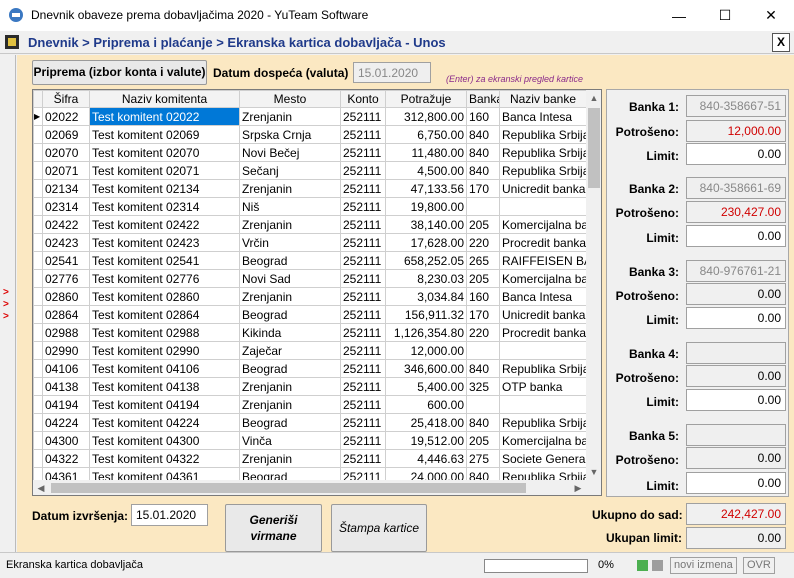 This screenshot has height=578, width=794. I want to click on cell-code: 04300, so click(66, 440).